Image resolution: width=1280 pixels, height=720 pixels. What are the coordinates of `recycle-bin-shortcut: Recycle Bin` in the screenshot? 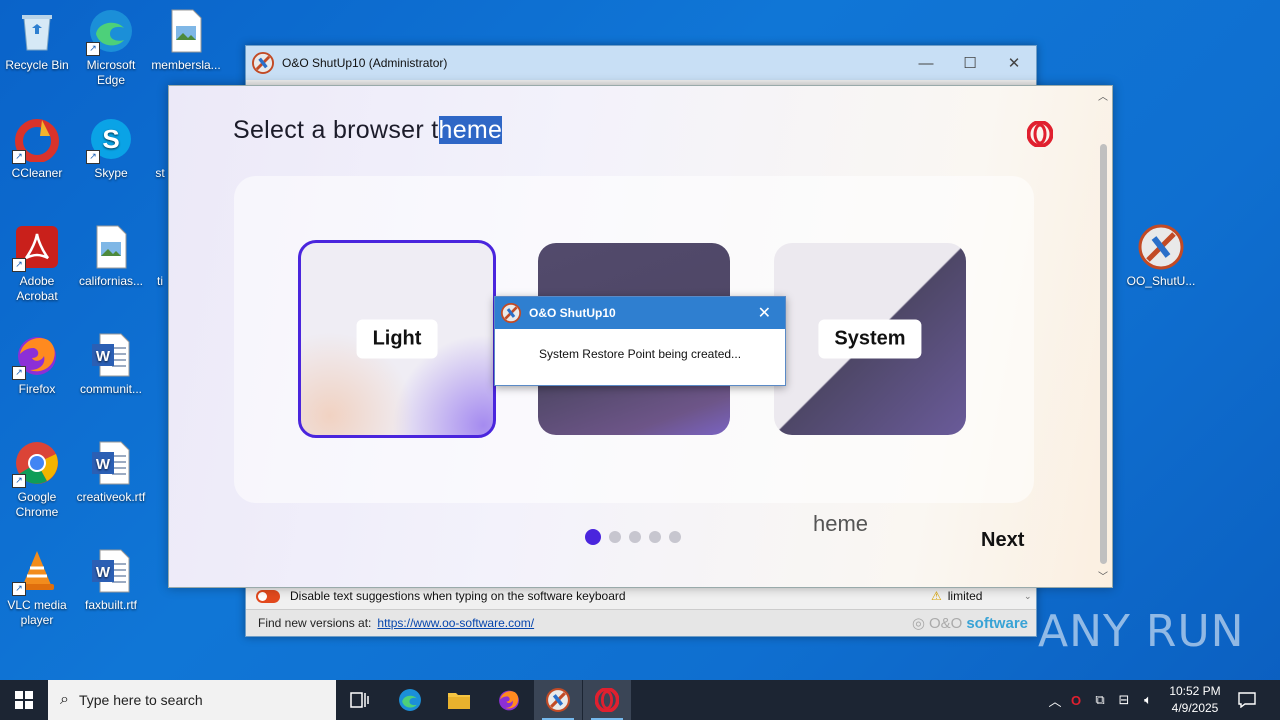 It's located at (37, 40).